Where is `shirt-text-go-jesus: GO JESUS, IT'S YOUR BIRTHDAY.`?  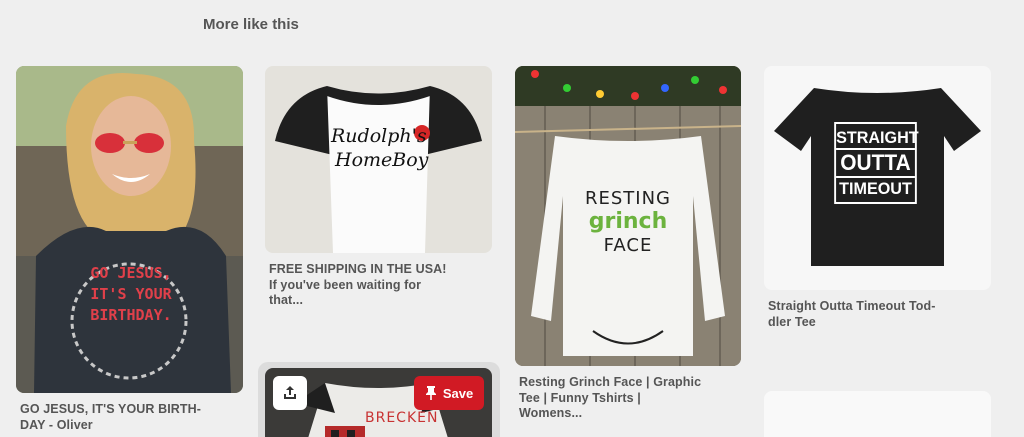
shirt-text-go-jesus: GO JESUS, IT'S YOUR BIRTHDAY. is located at coordinates (131, 294).